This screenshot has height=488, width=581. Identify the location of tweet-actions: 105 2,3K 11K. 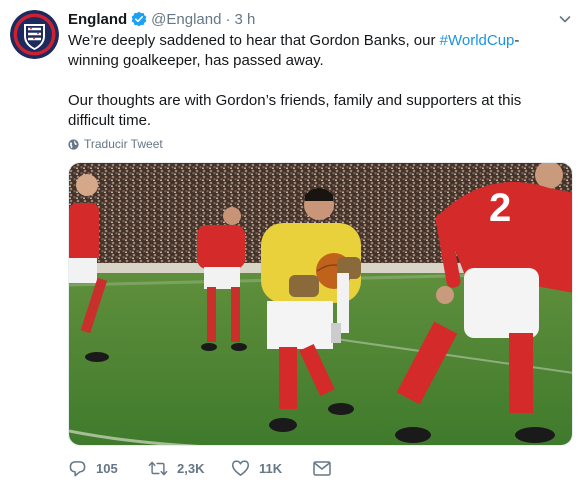
(228, 468).